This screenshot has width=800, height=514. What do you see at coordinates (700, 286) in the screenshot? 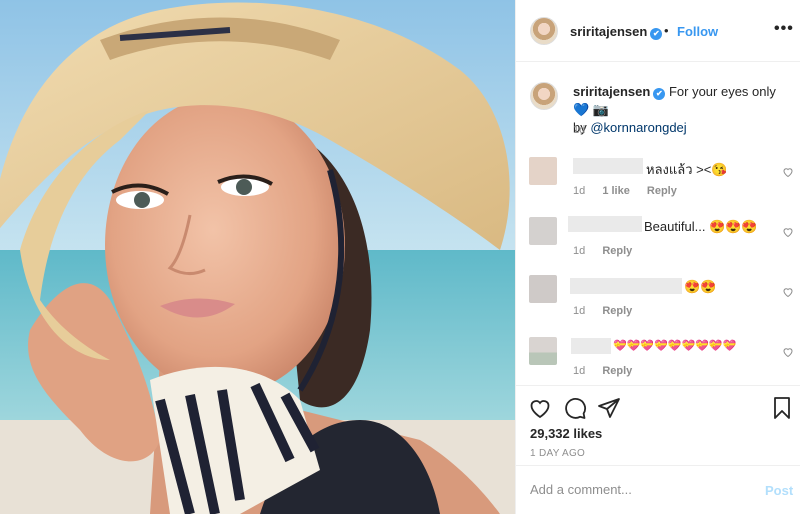
I see `comment-text: 😍😍` at bounding box center [700, 286].